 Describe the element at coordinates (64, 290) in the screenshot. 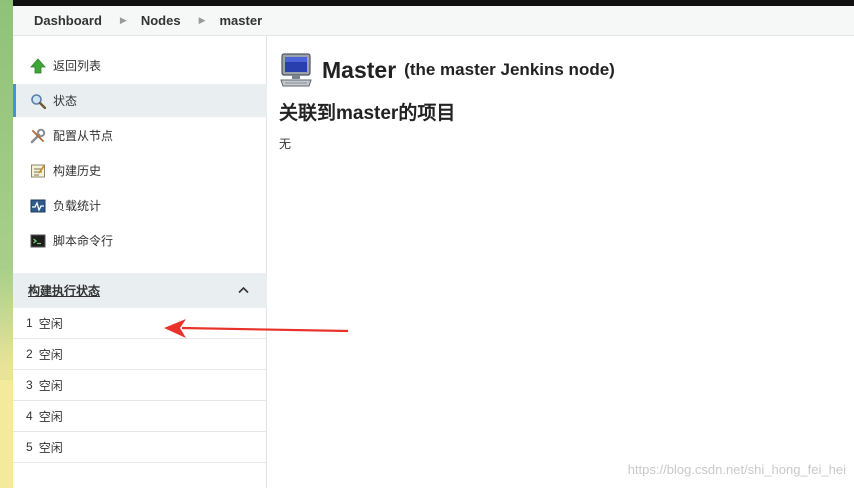

I see `executors-title: 构建执行状态` at that location.